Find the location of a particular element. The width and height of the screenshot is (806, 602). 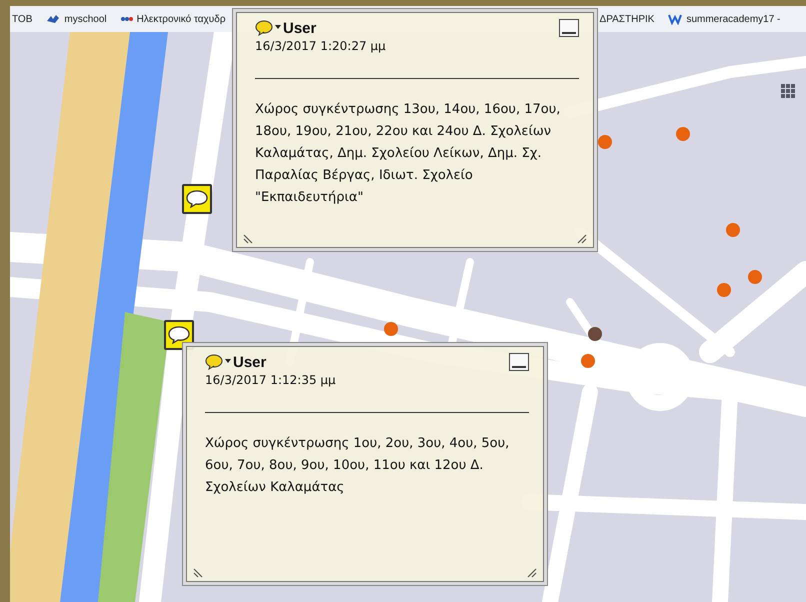

comment-marker-icon is located at coordinates (197, 199).